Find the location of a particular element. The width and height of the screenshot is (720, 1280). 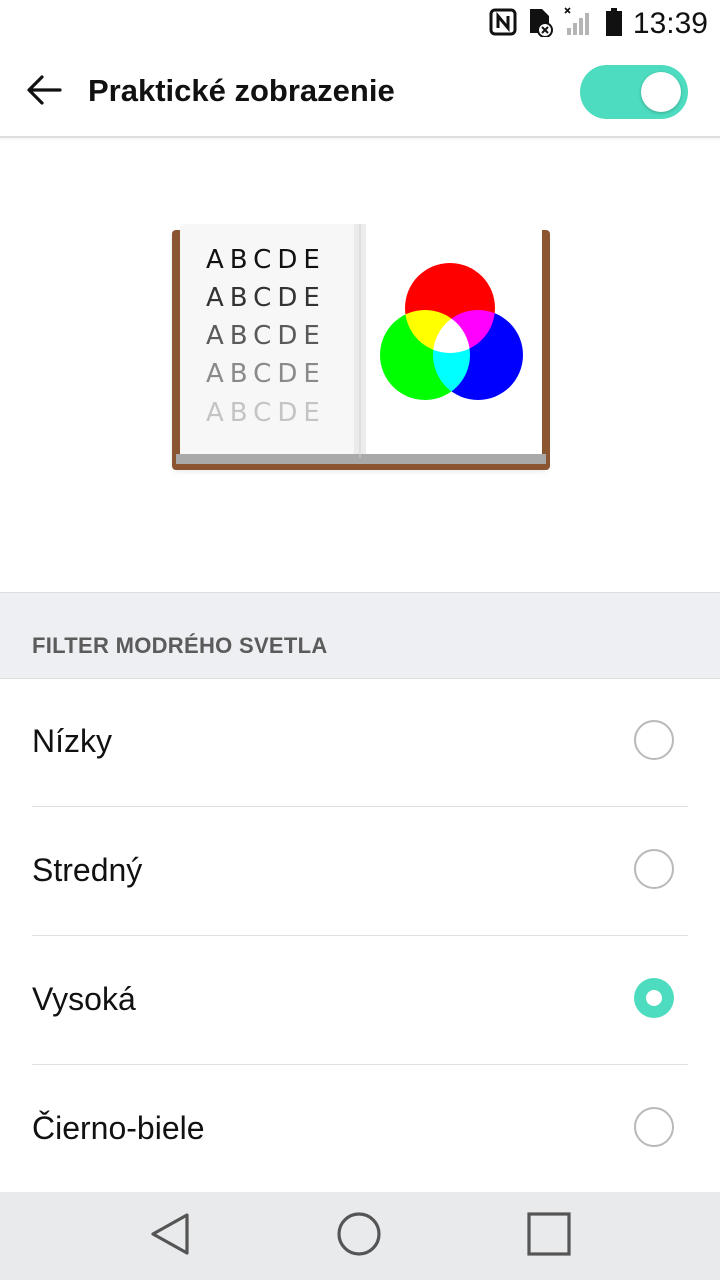

option-label: Stredný is located at coordinates (87, 870).